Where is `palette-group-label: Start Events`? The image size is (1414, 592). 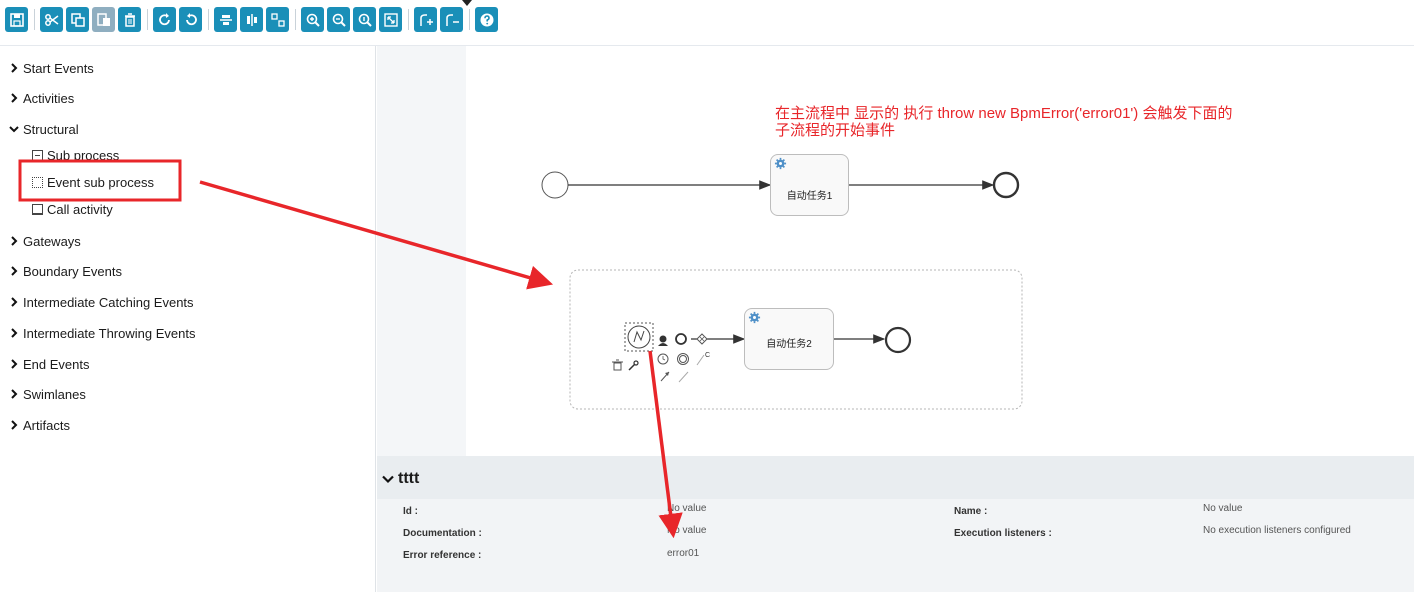 palette-group-label: Start Events is located at coordinates (58, 68).